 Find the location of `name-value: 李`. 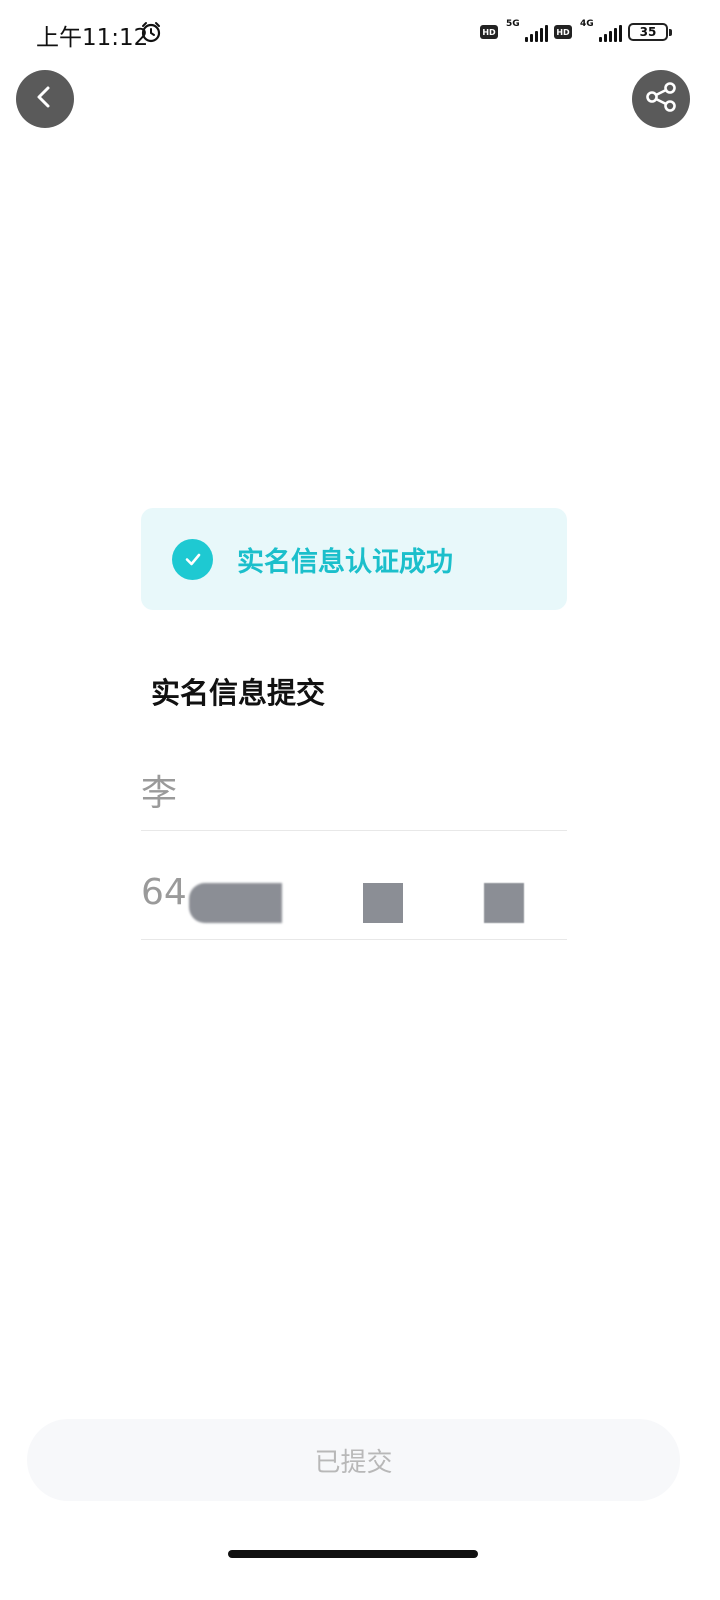

name-value: 李 is located at coordinates (159, 793).